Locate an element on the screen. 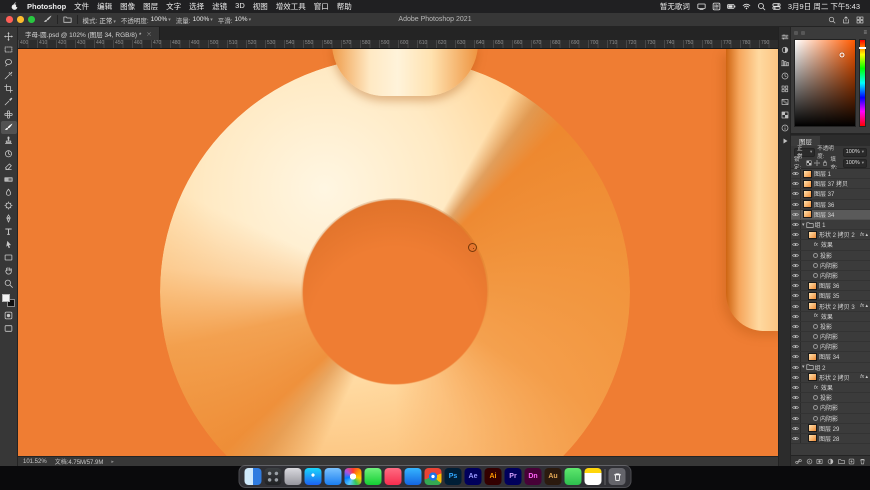 The image size is (870, 490). delete-icon is located at coordinates (862, 461).